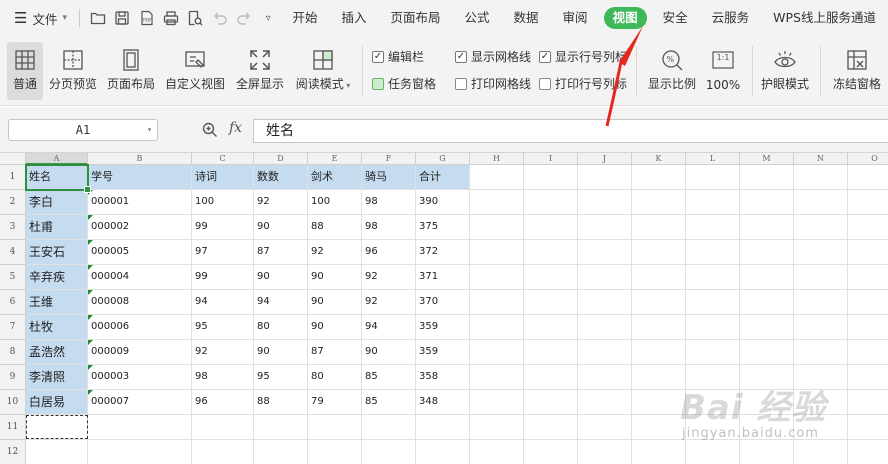 The height and width of the screenshot is (464, 888). Describe the element at coordinates (281, 159) in the screenshot. I see `column-header-d: D` at that location.